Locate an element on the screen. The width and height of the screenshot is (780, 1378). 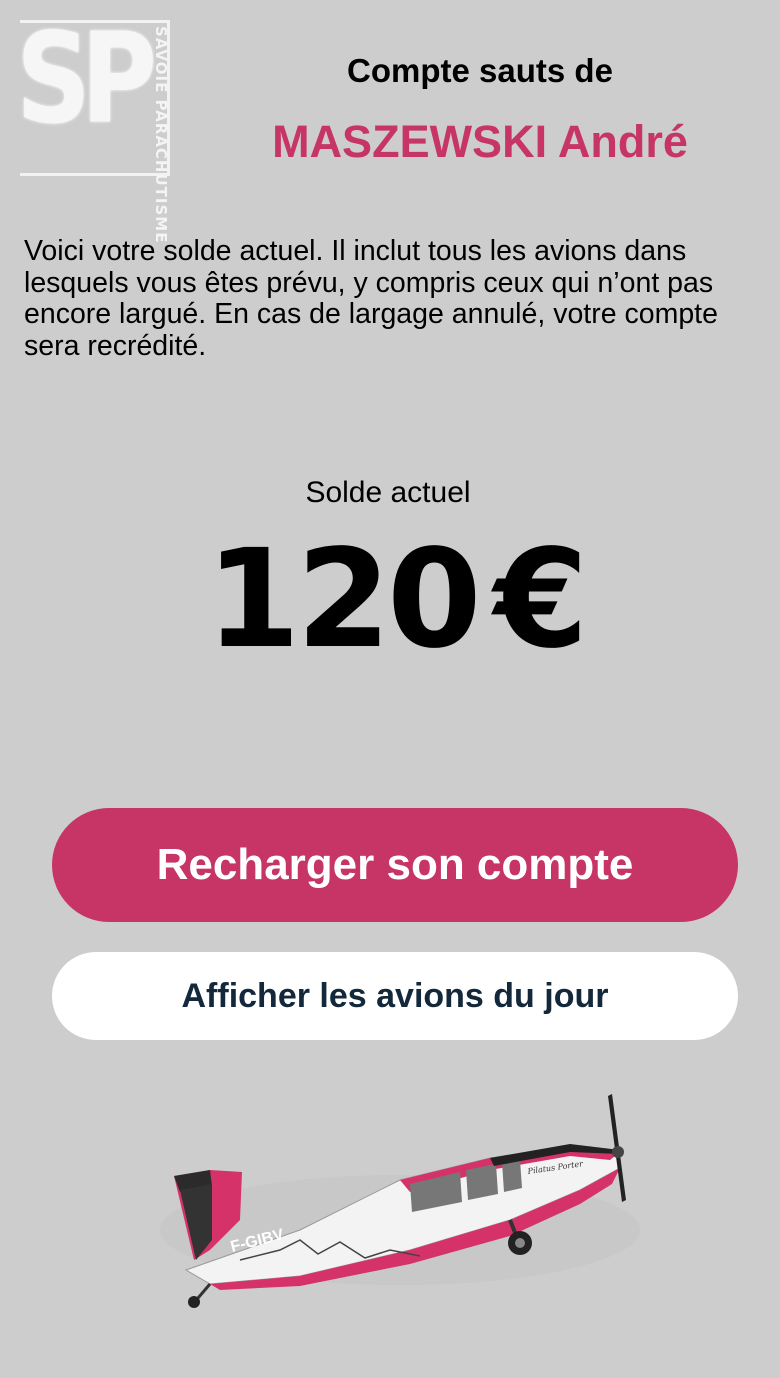
balance-amount: 120 € is located at coordinates (390, 600).